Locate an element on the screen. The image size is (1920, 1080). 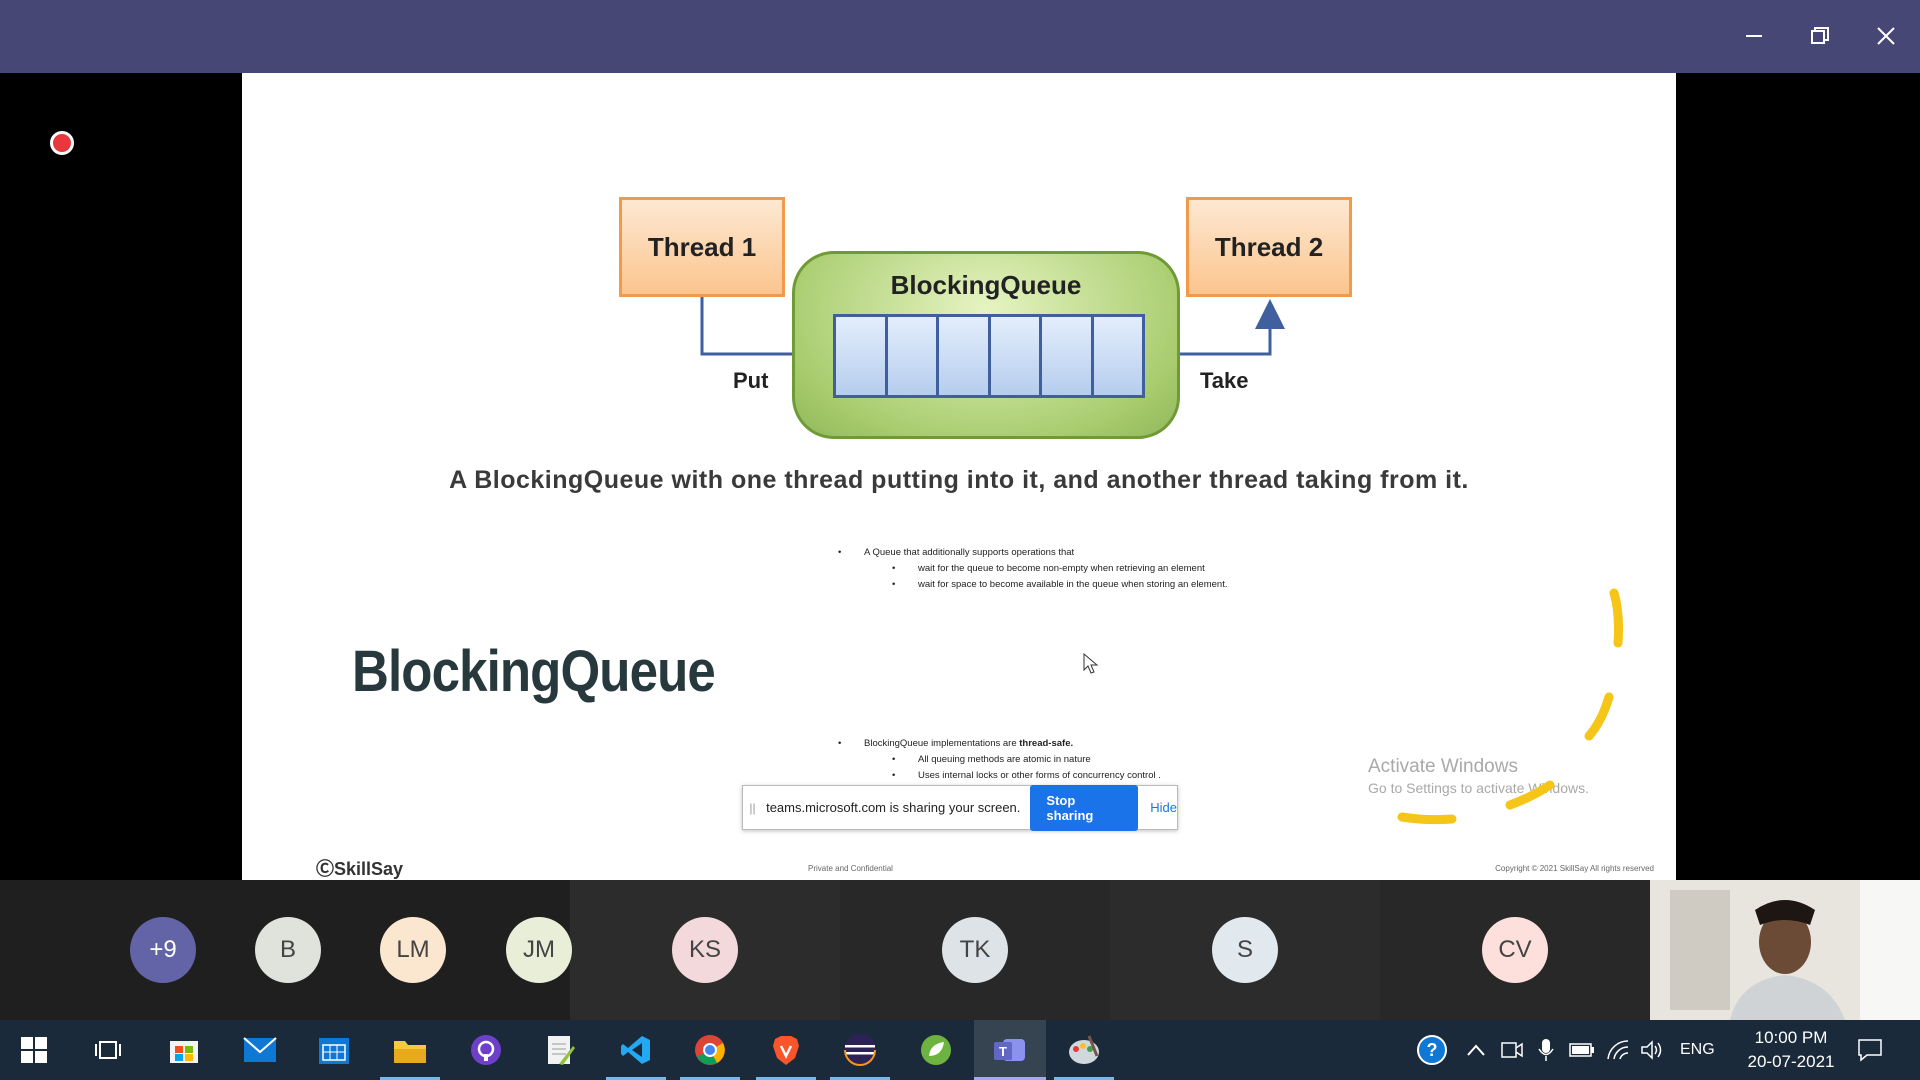
eclipse-icon is located at coordinates (860, 1050).